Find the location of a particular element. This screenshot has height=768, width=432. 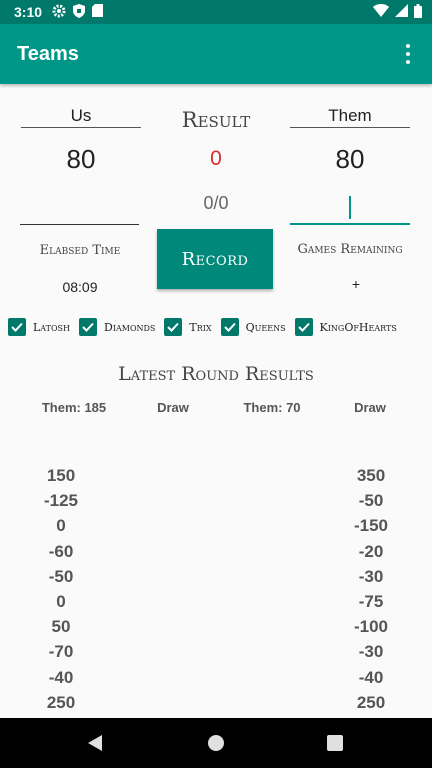

team-them-score: 80 is located at coordinates (350, 159).